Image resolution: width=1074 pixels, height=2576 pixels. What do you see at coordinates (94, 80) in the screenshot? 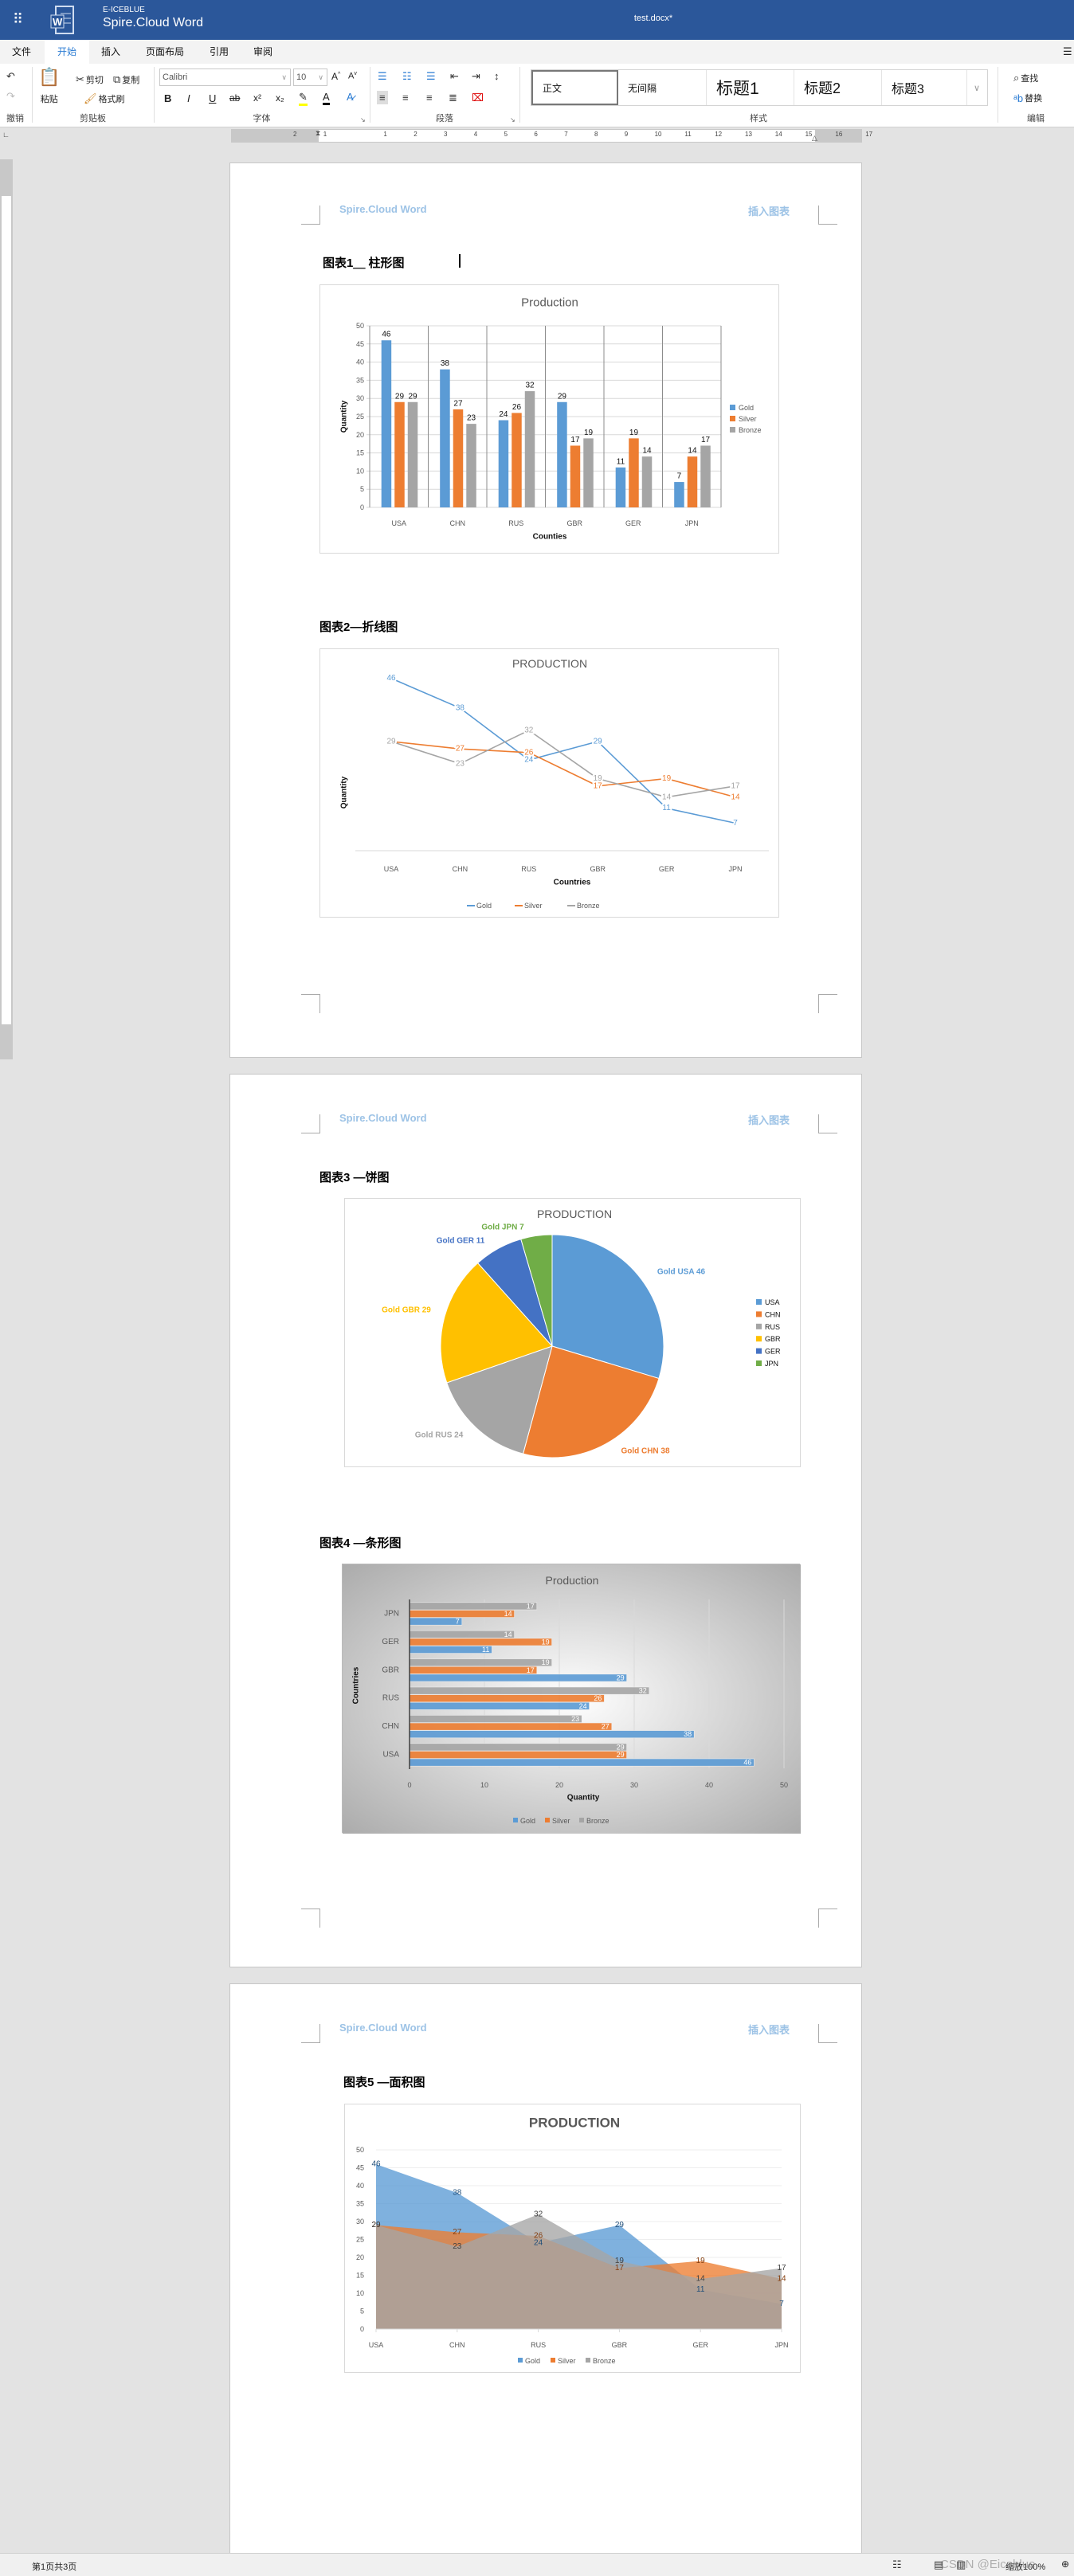
I see `cut-label: 剪切` at bounding box center [94, 80].